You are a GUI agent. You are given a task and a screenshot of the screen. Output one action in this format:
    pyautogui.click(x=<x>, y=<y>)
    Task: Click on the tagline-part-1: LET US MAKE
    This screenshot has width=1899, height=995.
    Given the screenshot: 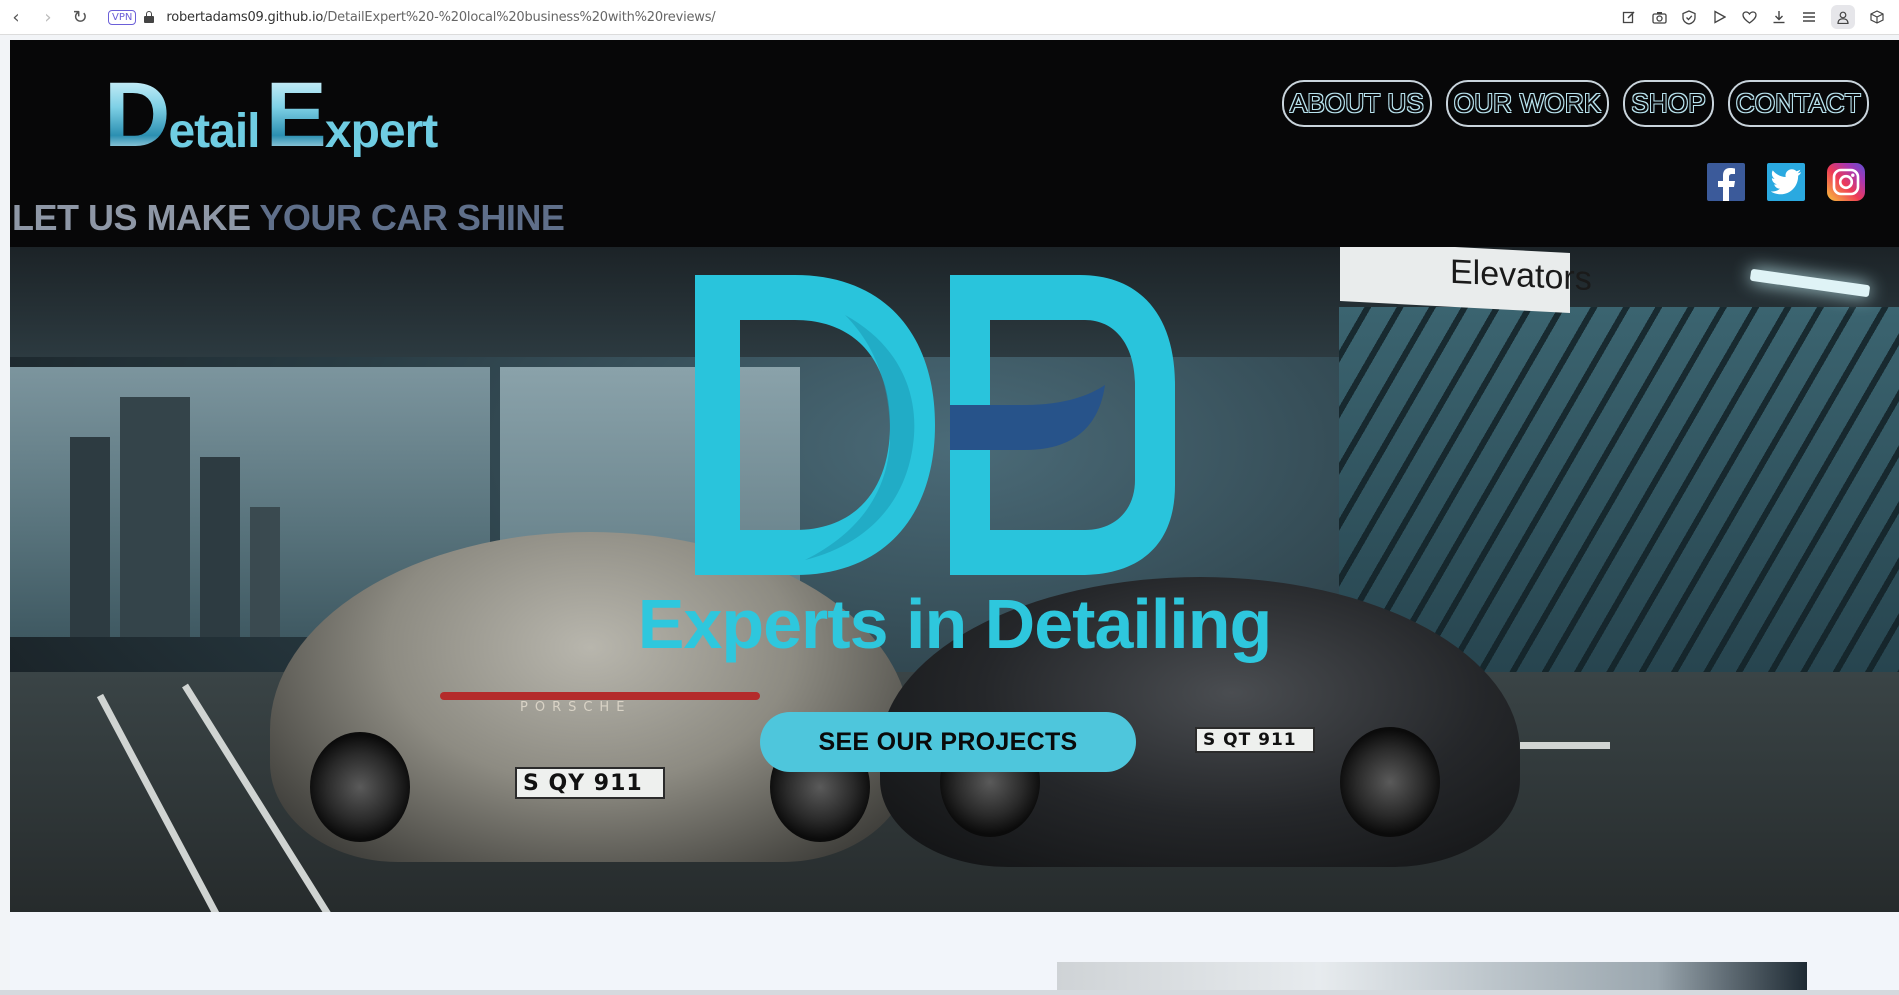 What is the action you would take?
    pyautogui.click(x=136, y=217)
    